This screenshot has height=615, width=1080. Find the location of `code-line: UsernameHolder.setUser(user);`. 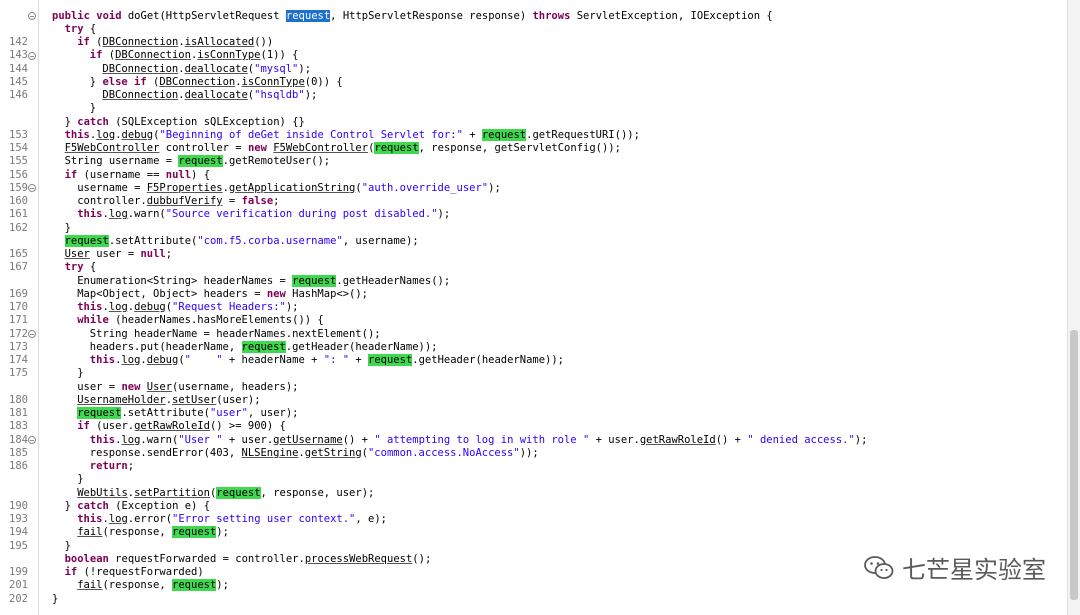

code-line: UsernameHolder.setUser(user); is located at coordinates (168, 400).